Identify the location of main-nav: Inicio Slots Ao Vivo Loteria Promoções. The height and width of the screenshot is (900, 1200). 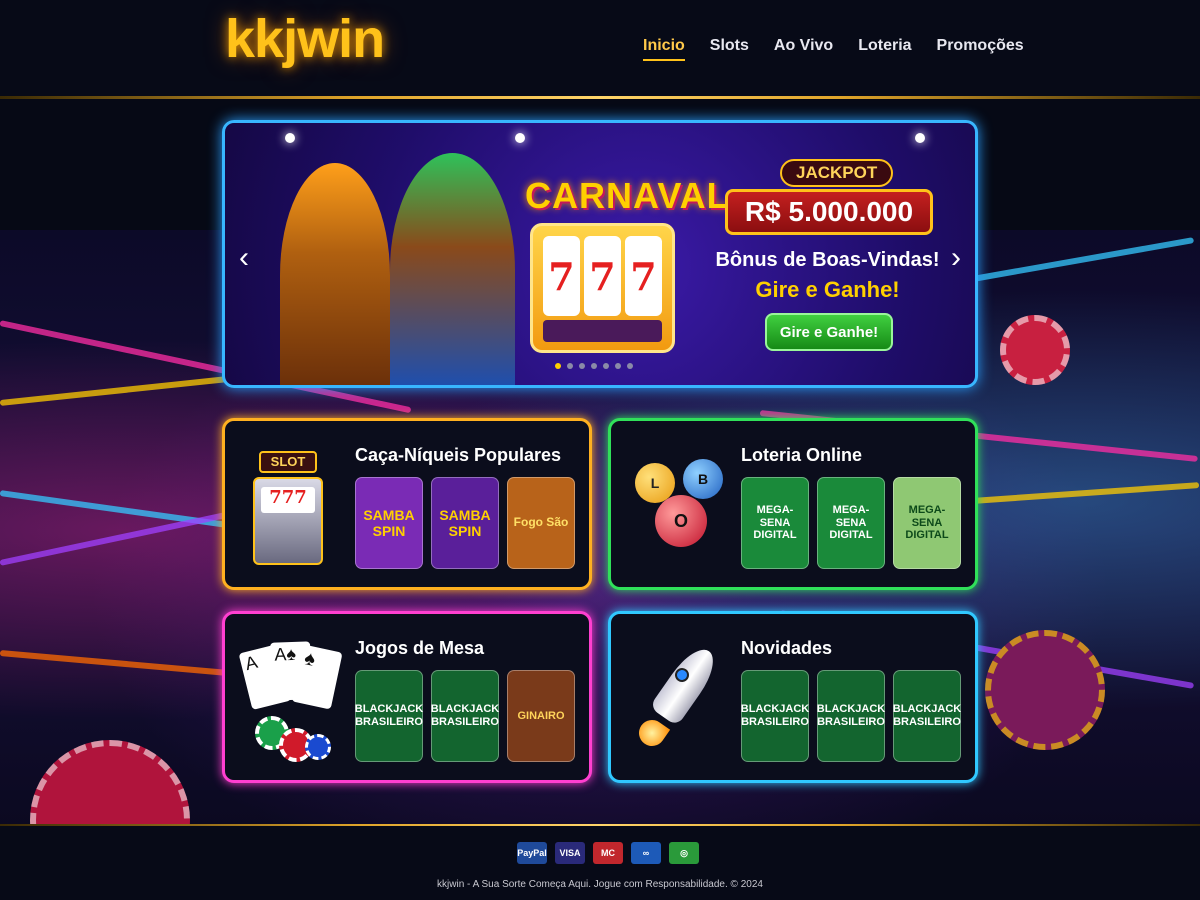
(833, 49).